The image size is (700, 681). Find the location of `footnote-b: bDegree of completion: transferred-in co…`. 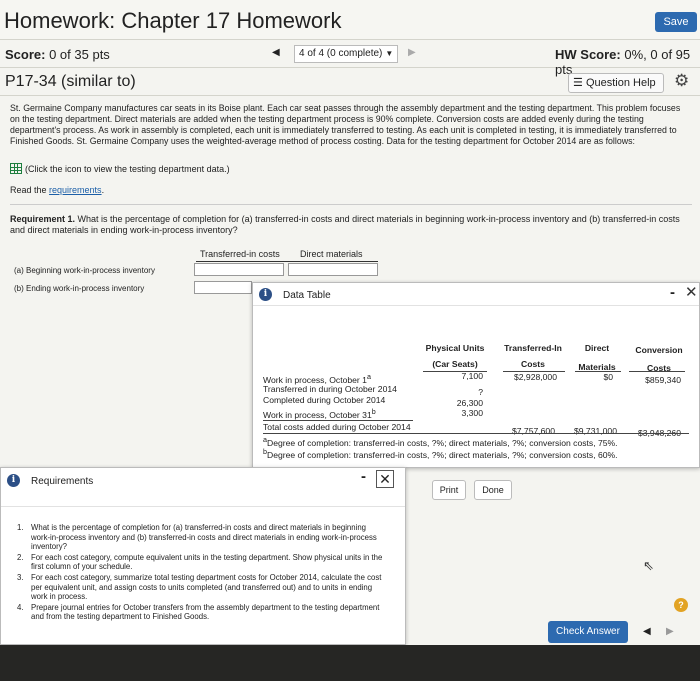

footnote-b: bDegree of completion: transferred-in co… is located at coordinates (440, 454).